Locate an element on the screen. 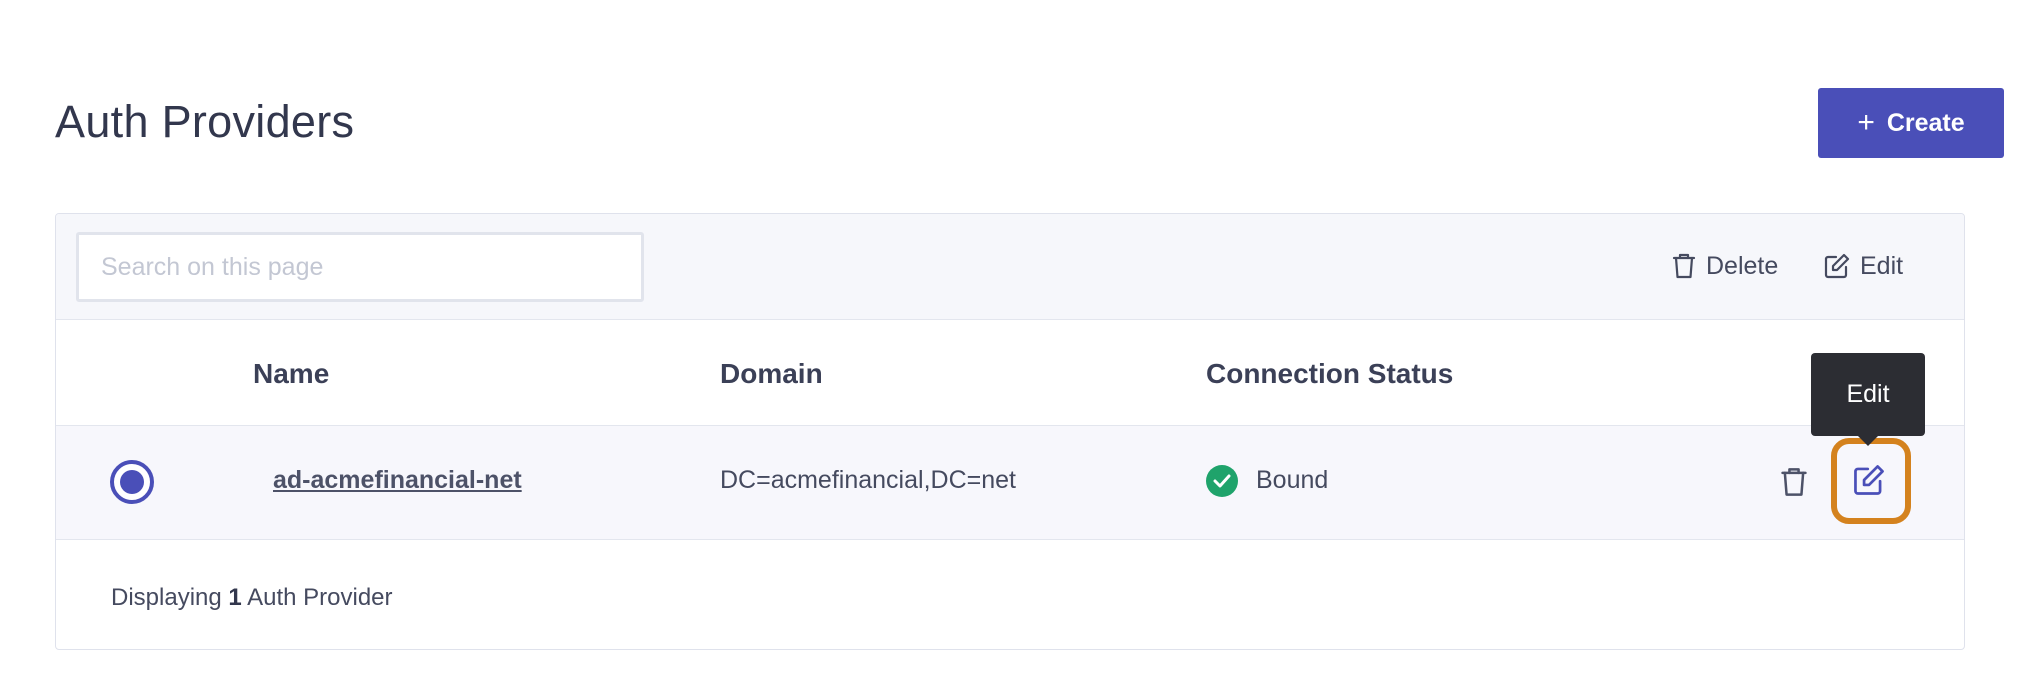 This screenshot has height=696, width=2018. radio-selected-dot is located at coordinates (132, 482).